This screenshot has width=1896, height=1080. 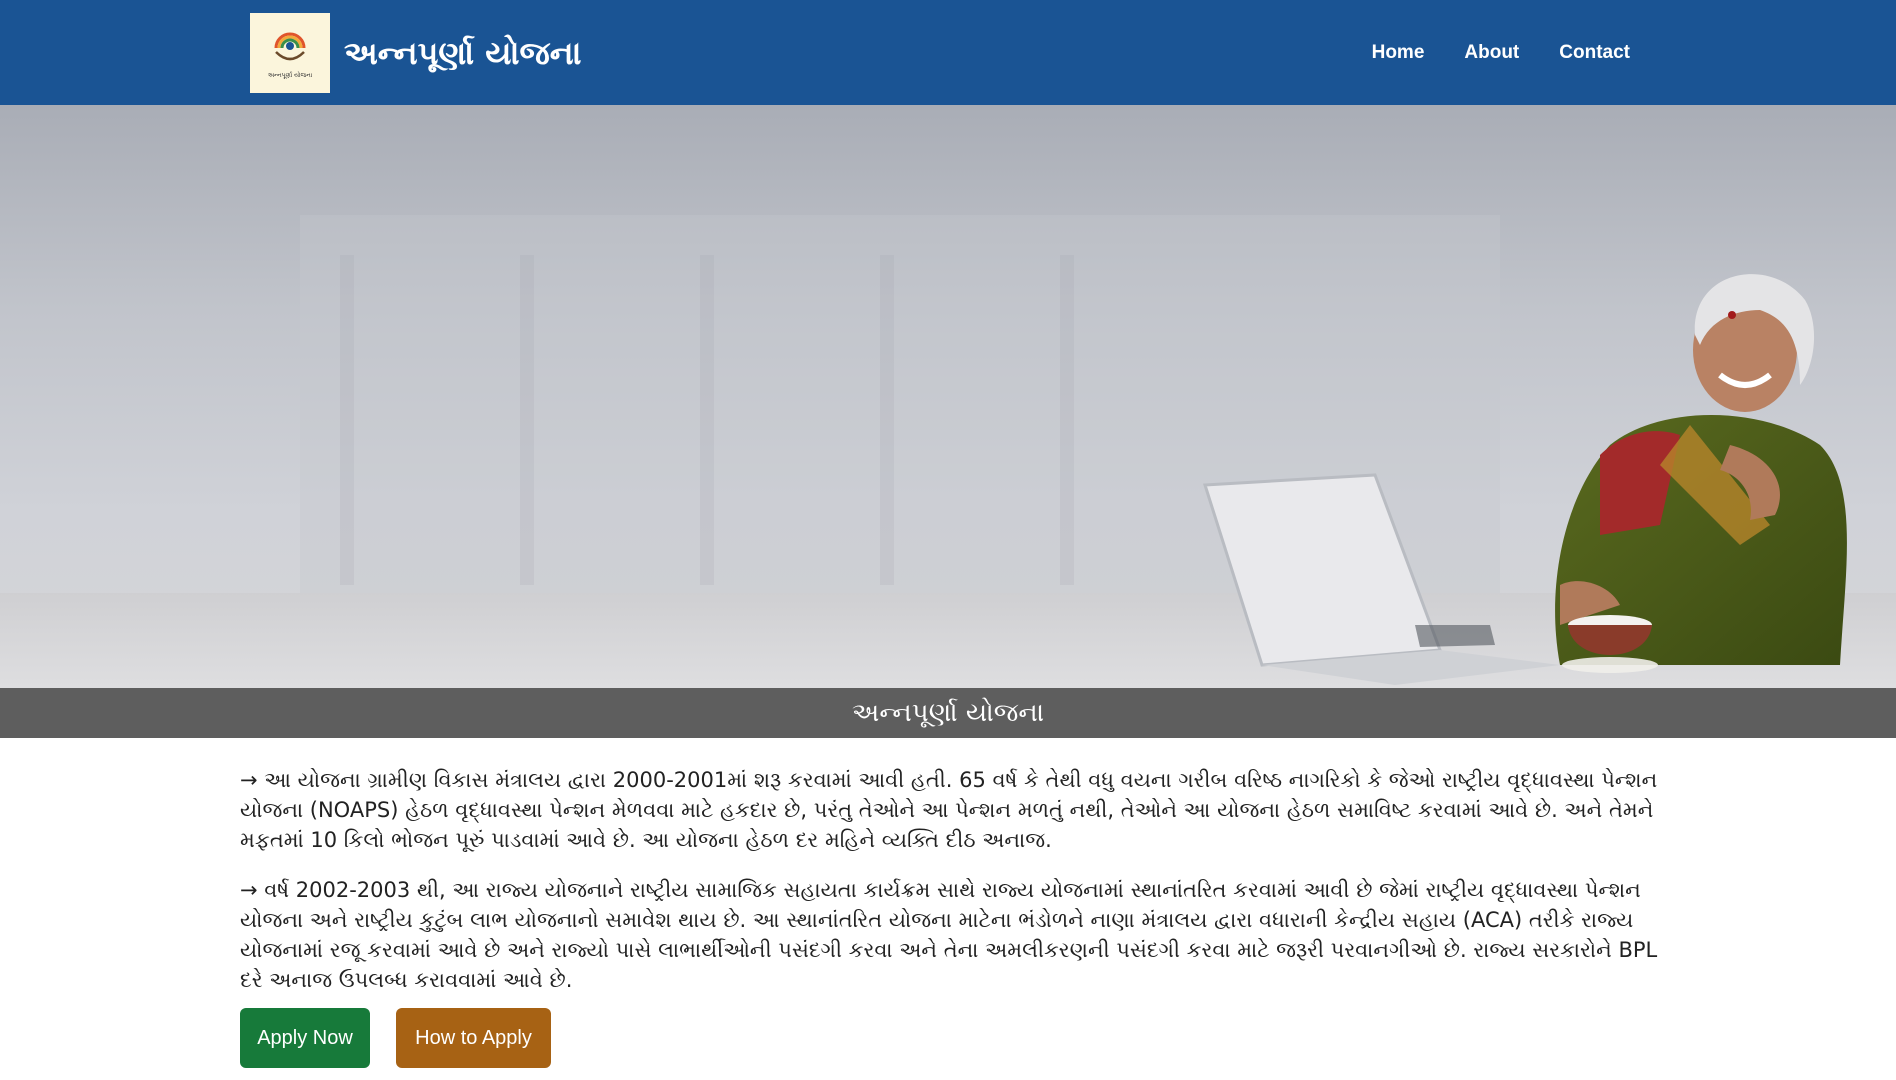 I want to click on apply-now-button: Apply Now, so click(x=305, y=1038).